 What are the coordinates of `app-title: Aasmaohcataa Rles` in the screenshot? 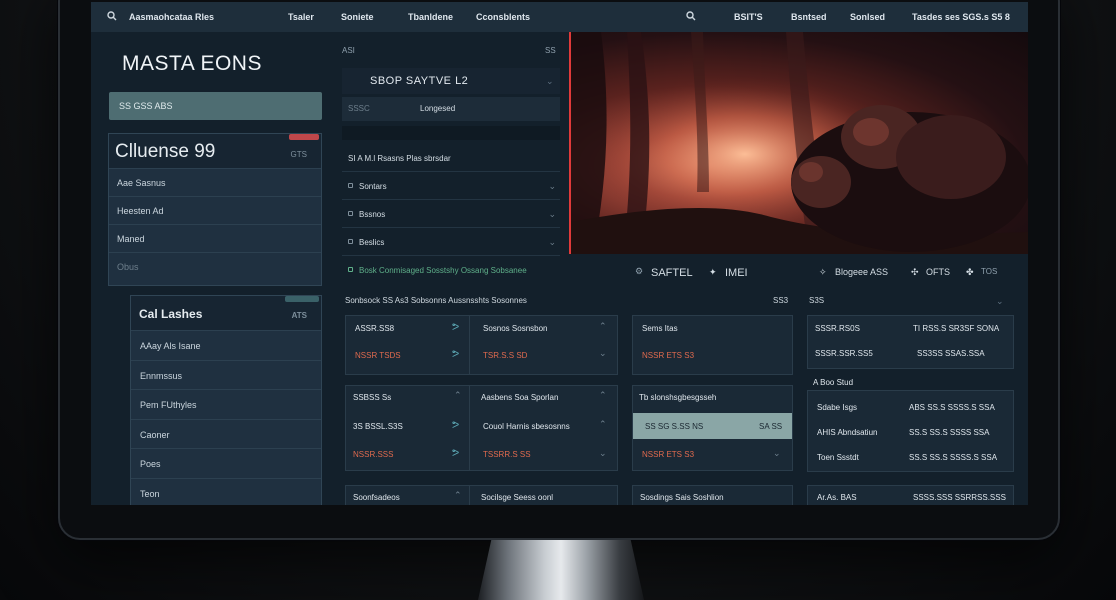 It's located at (172, 17).